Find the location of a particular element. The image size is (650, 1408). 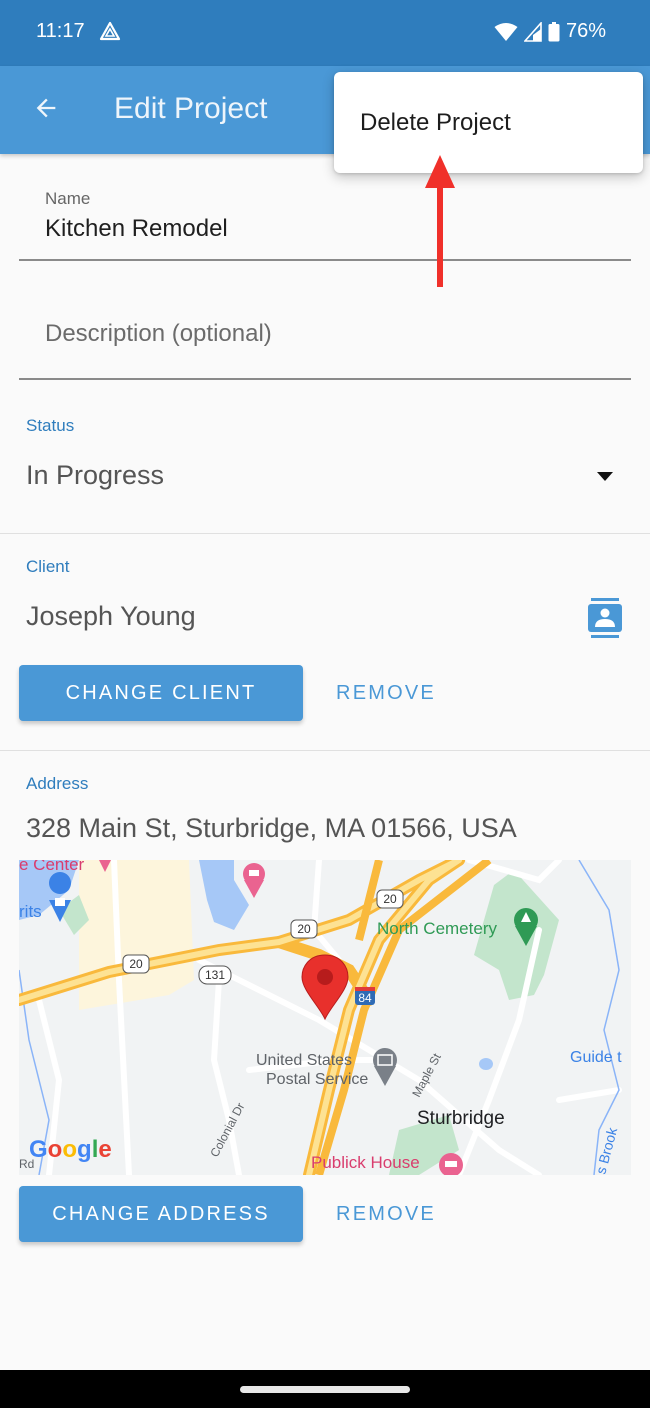

arrow-back-icon is located at coordinates (46, 110).